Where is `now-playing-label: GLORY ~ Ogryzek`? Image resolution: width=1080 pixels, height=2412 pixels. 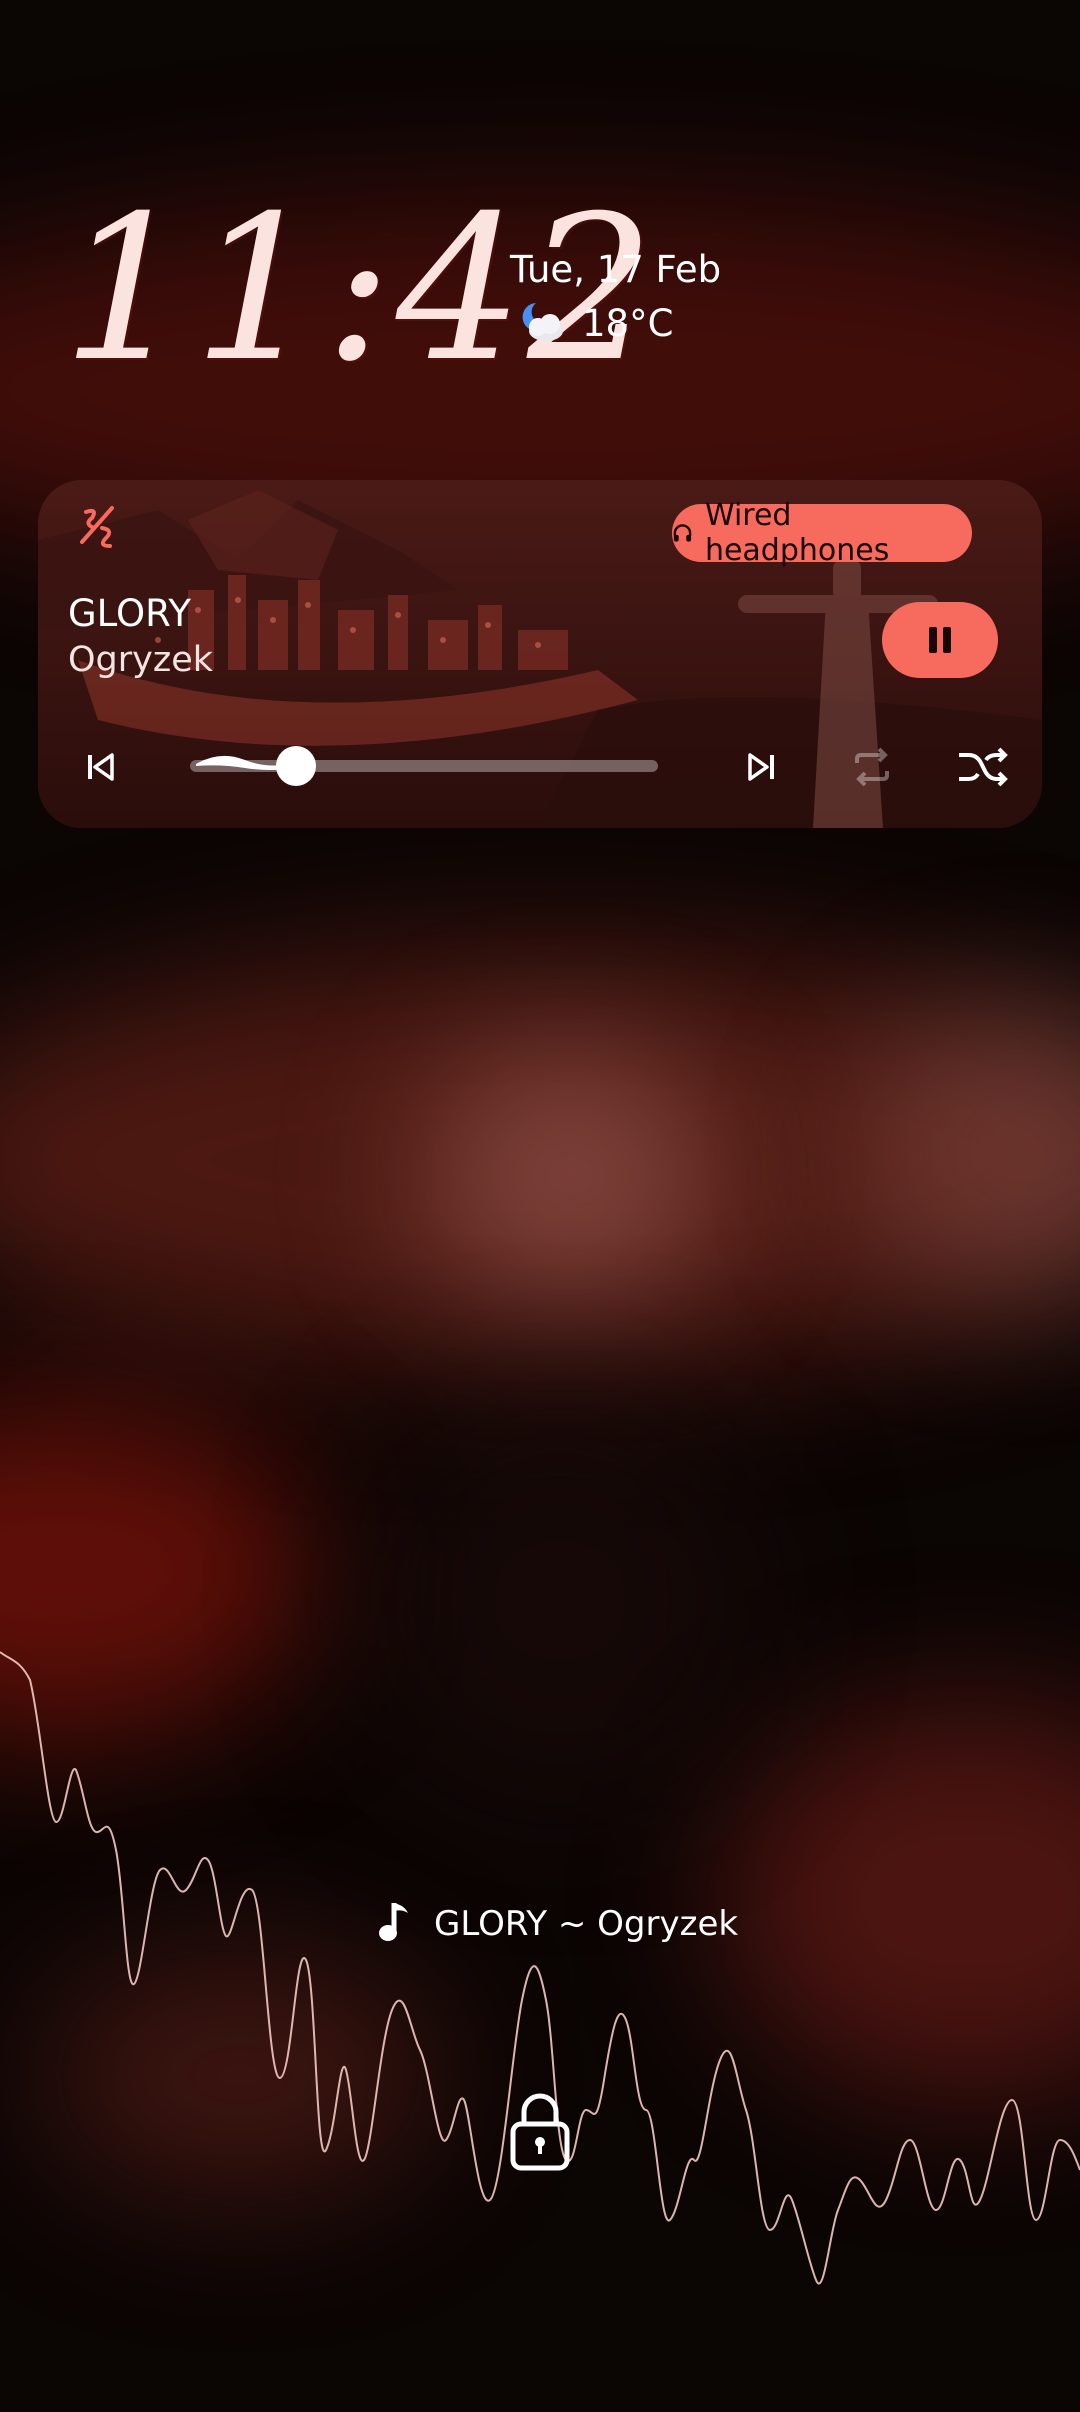 now-playing-label: GLORY ~ Ogryzek is located at coordinates (586, 1924).